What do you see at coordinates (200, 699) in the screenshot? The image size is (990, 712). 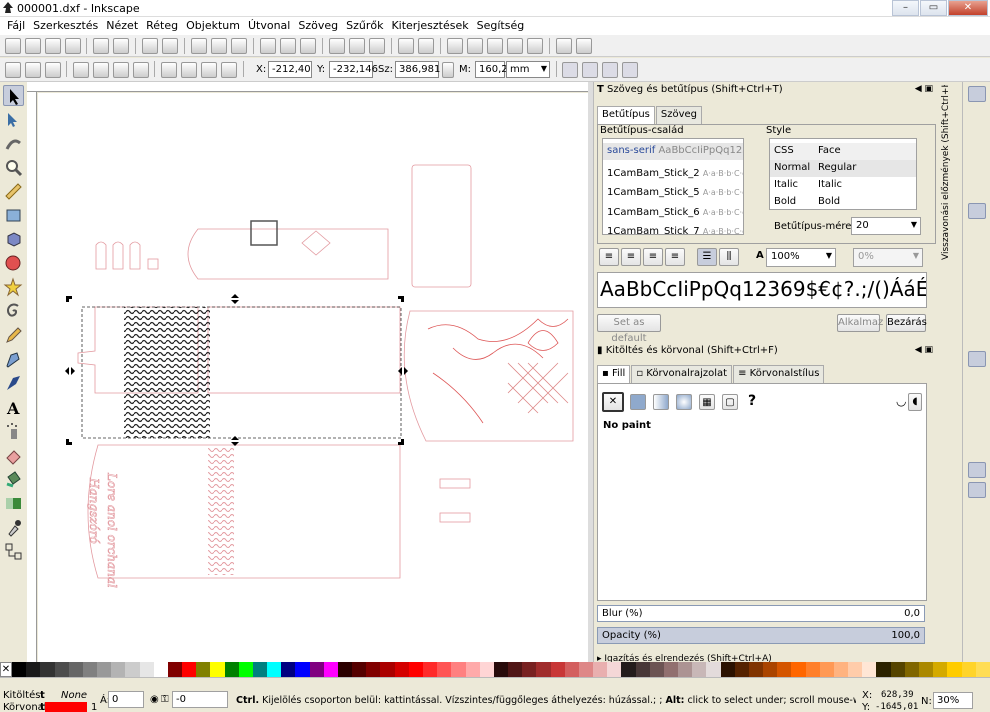 I see `layer-select: -0` at bounding box center [200, 699].